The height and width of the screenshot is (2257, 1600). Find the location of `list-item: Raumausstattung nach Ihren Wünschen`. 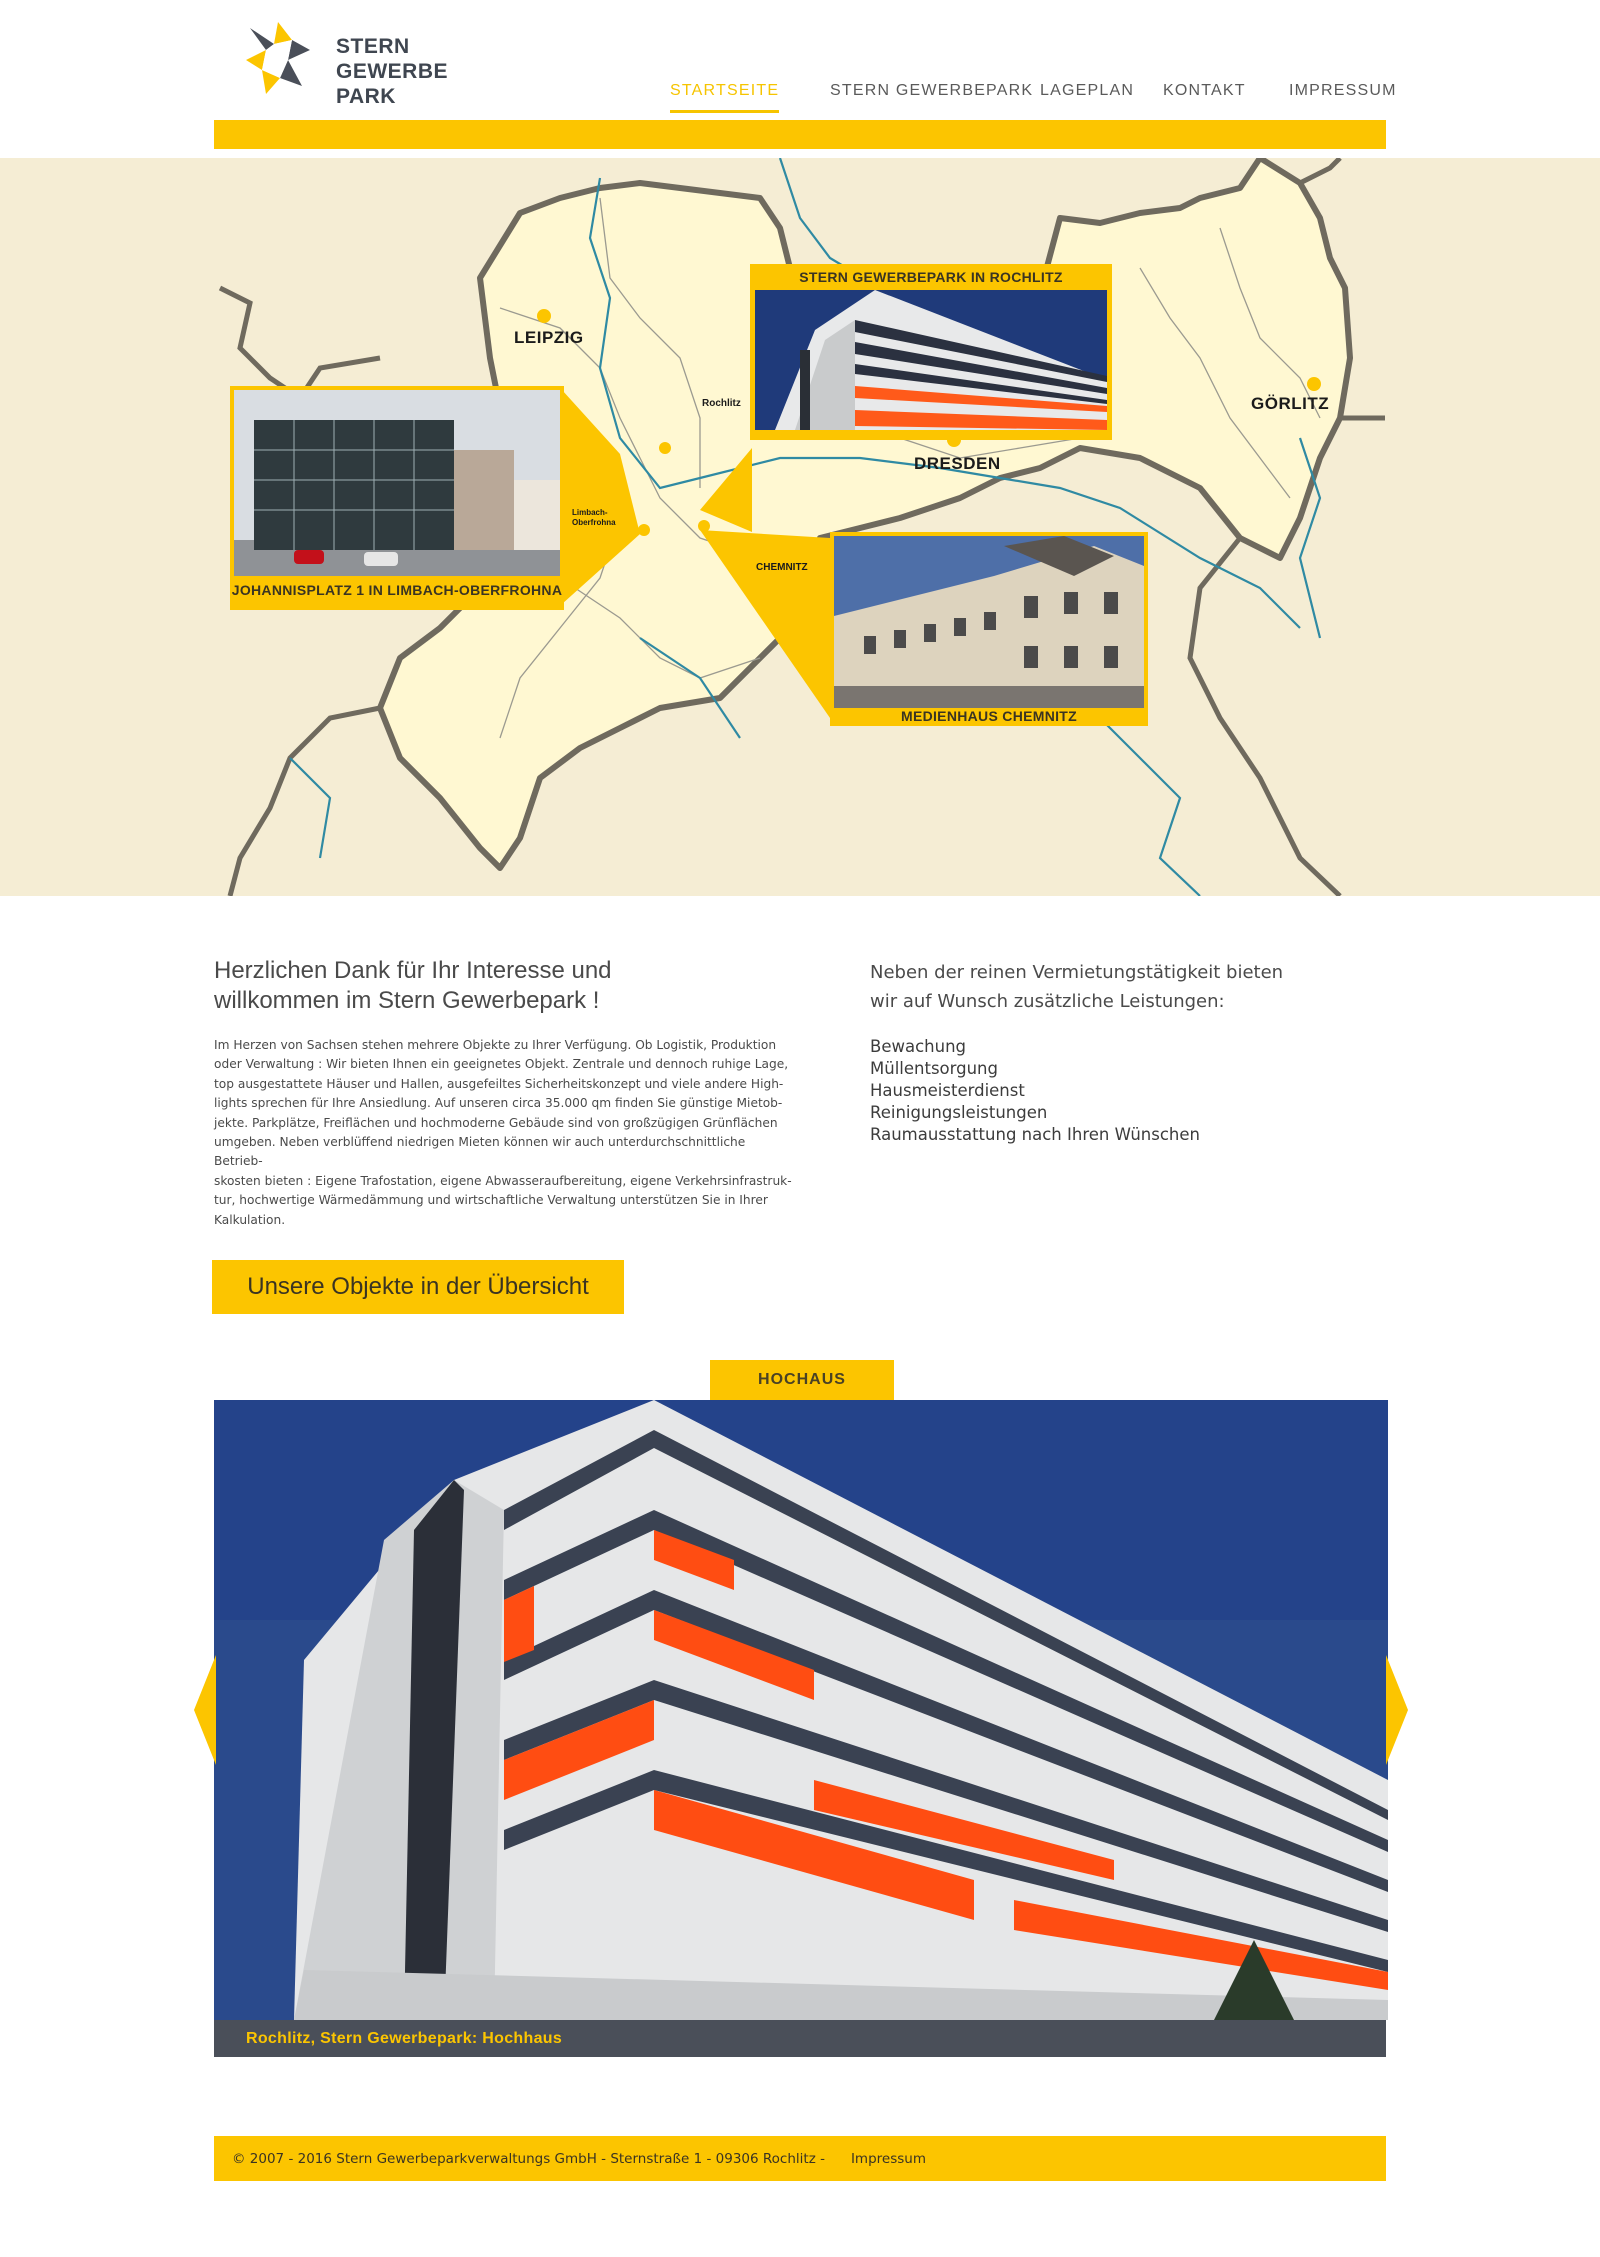

list-item: Raumausstattung nach Ihren Wünschen is located at coordinates (1035, 1134).